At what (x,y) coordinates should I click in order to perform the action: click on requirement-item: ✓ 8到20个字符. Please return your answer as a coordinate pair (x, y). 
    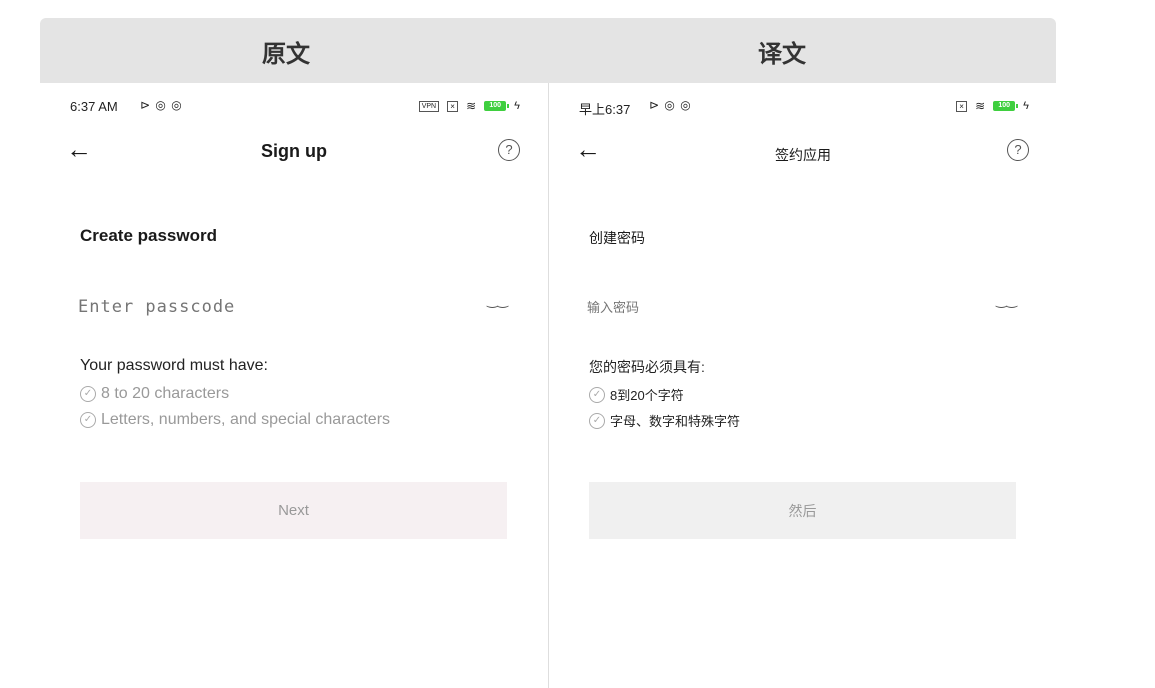
    Looking at the image, I should click on (636, 394).